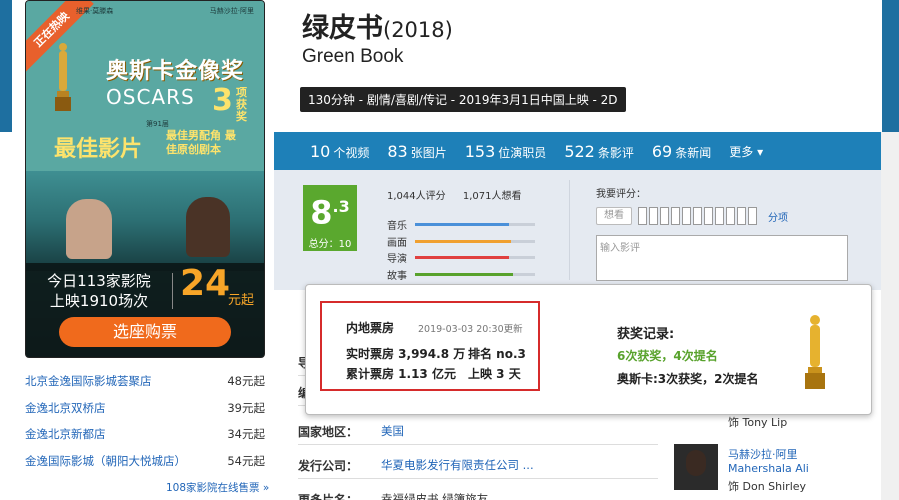 The height and width of the screenshot is (500, 899). What do you see at coordinates (722, 258) in the screenshot?
I see `review-input: 输入影评` at bounding box center [722, 258].